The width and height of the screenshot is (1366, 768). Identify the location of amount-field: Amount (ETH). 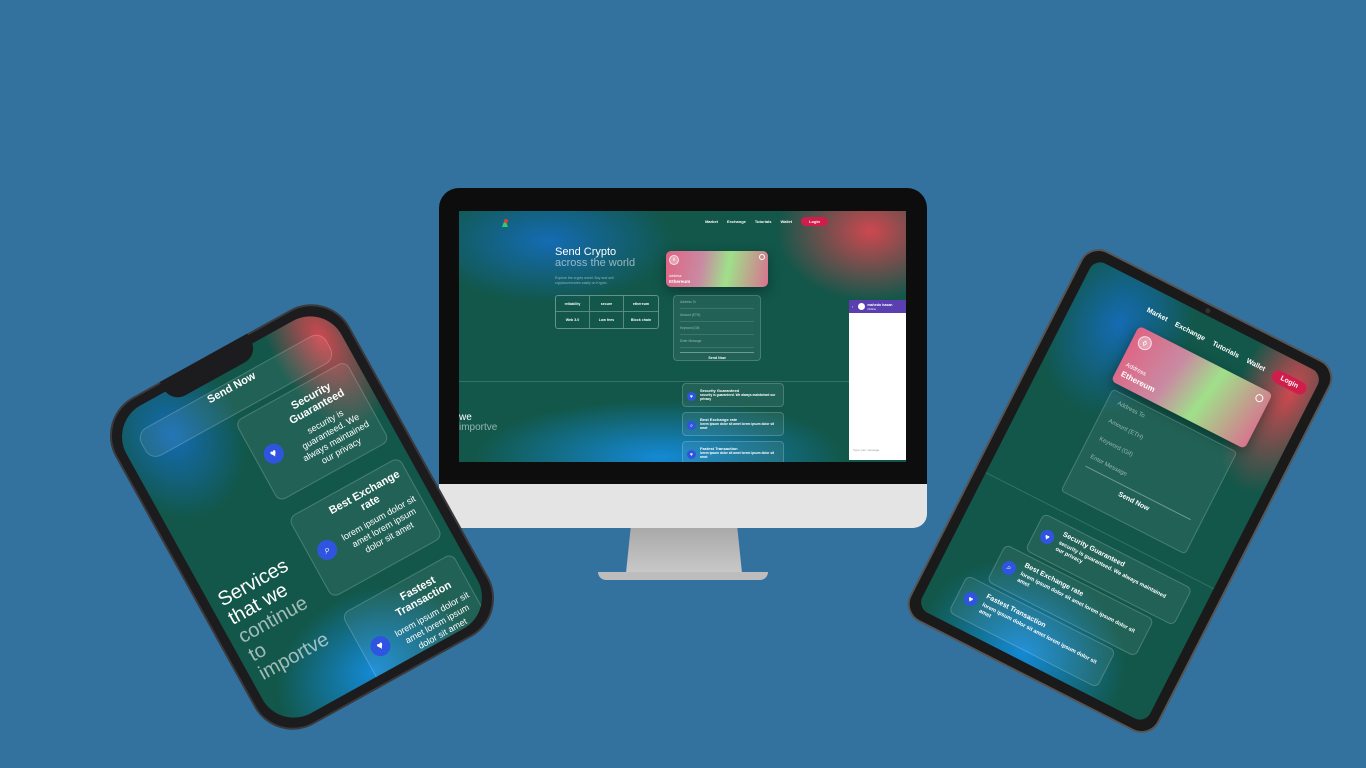
(717, 315).